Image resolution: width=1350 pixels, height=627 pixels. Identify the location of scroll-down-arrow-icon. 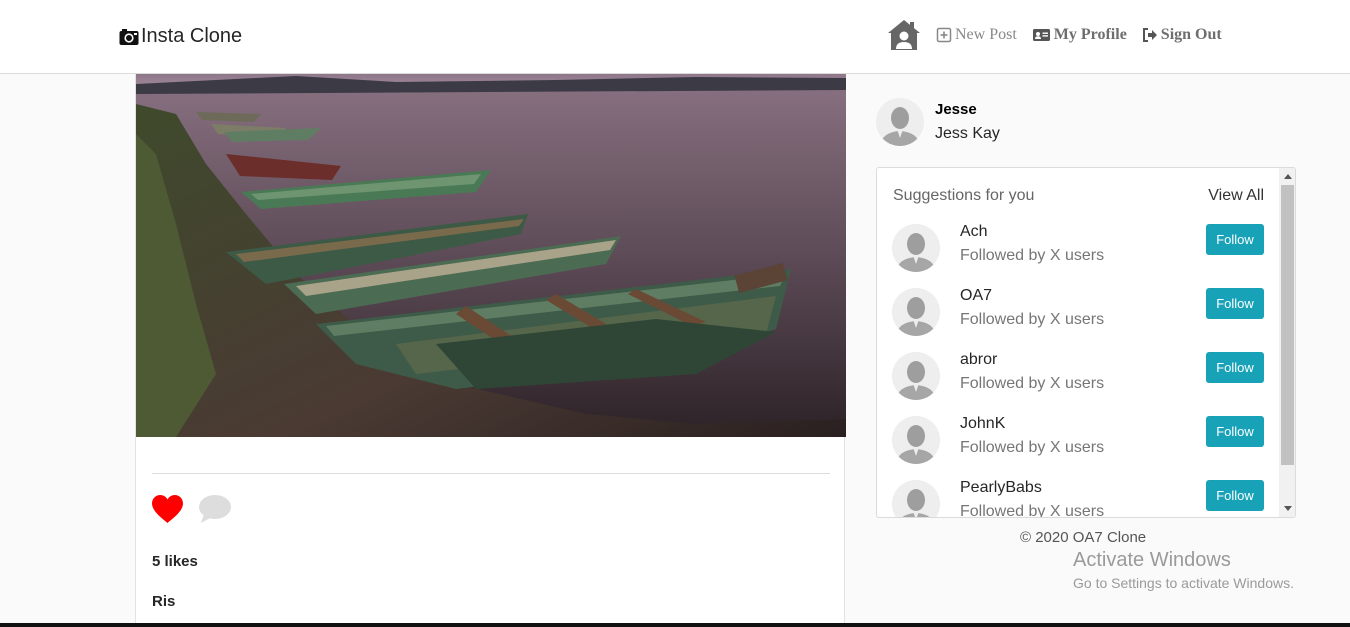
(1288, 508).